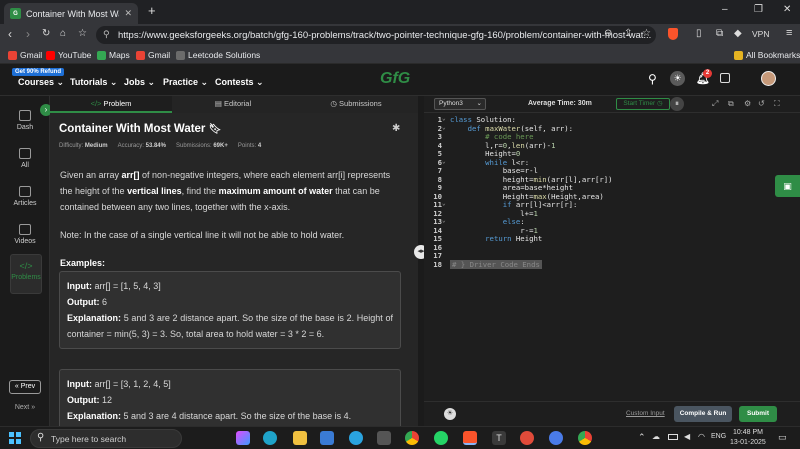  Describe the element at coordinates (111, 104) in the screenshot. I see `tab-problem: </> Problem` at that location.